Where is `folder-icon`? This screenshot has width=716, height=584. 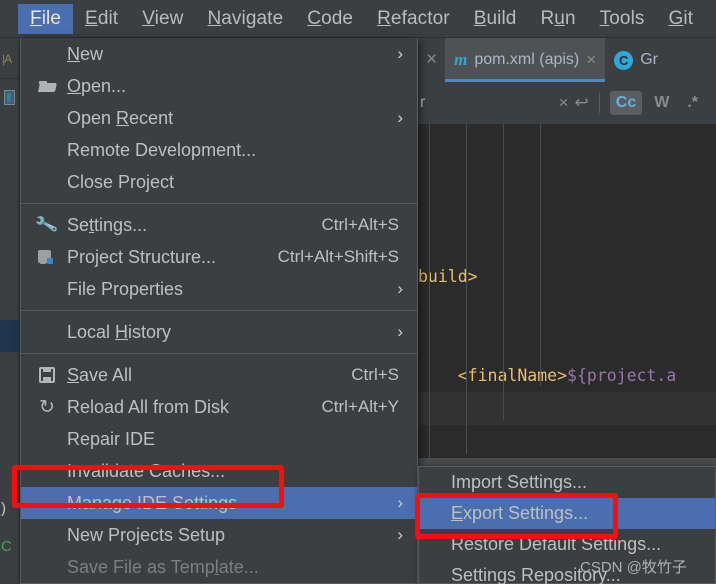 folder-icon is located at coordinates (47, 86).